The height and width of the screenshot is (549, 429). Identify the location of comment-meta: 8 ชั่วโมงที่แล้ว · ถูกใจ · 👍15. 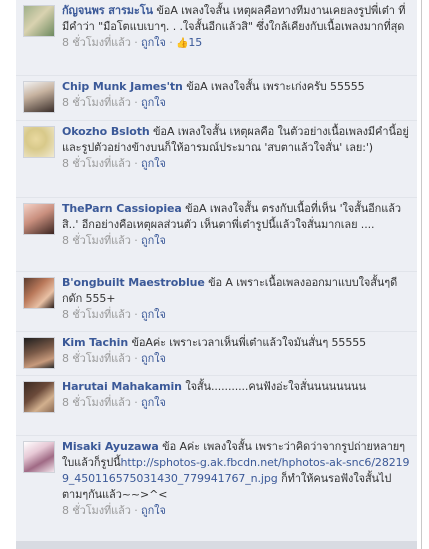
(237, 43).